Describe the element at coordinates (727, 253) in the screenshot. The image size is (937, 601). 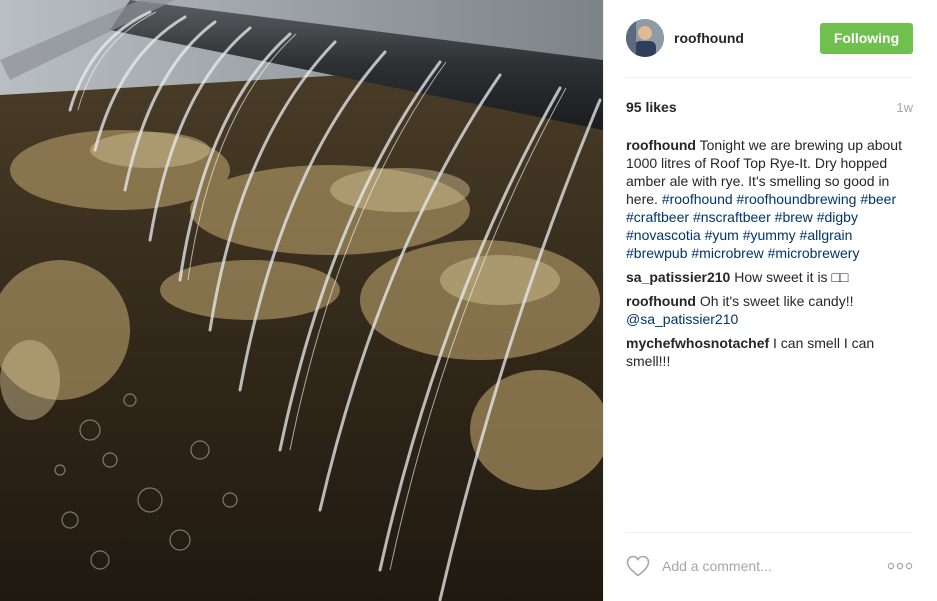
I see `hashtag-link: #microbrew` at that location.